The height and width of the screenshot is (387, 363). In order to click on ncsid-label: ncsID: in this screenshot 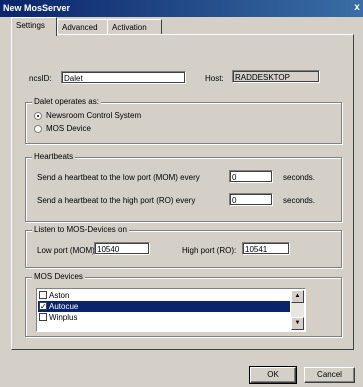, I will do `click(40, 78)`.